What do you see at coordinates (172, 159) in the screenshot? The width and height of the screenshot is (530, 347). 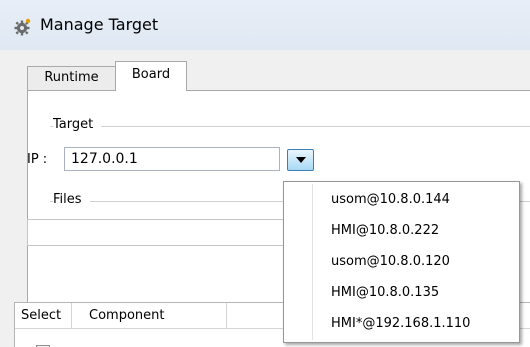 I see `ip-field: 127.0.0.1` at bounding box center [172, 159].